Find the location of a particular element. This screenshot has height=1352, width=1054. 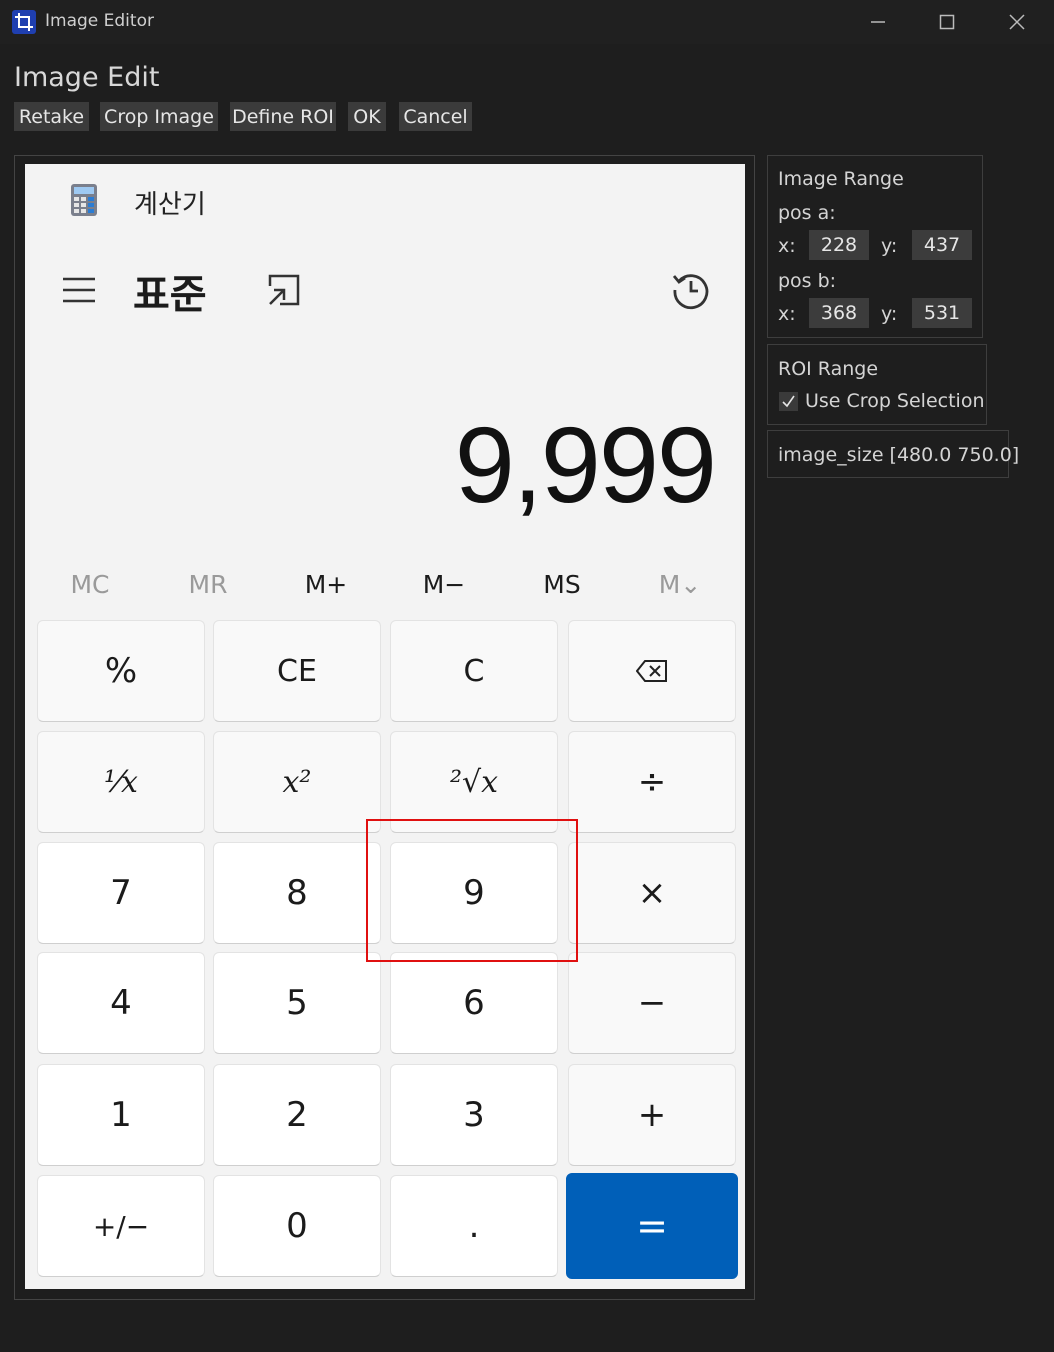

pos-a-label: pos a: is located at coordinates (807, 213).